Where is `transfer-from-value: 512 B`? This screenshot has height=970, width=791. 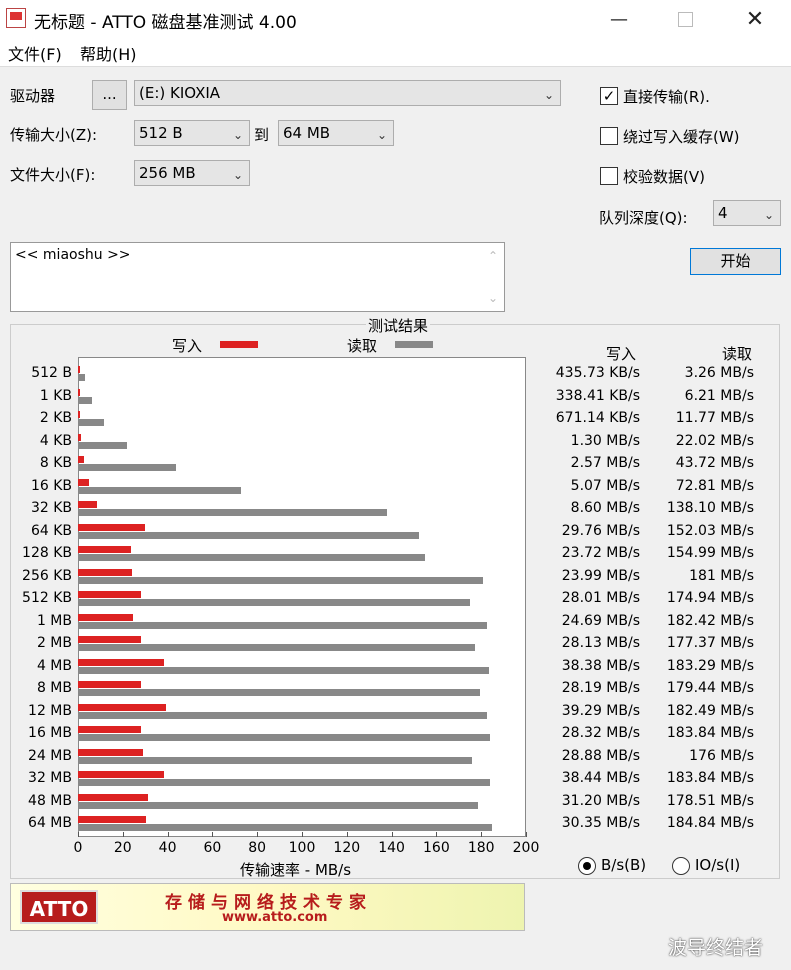 transfer-from-value: 512 B is located at coordinates (161, 133).